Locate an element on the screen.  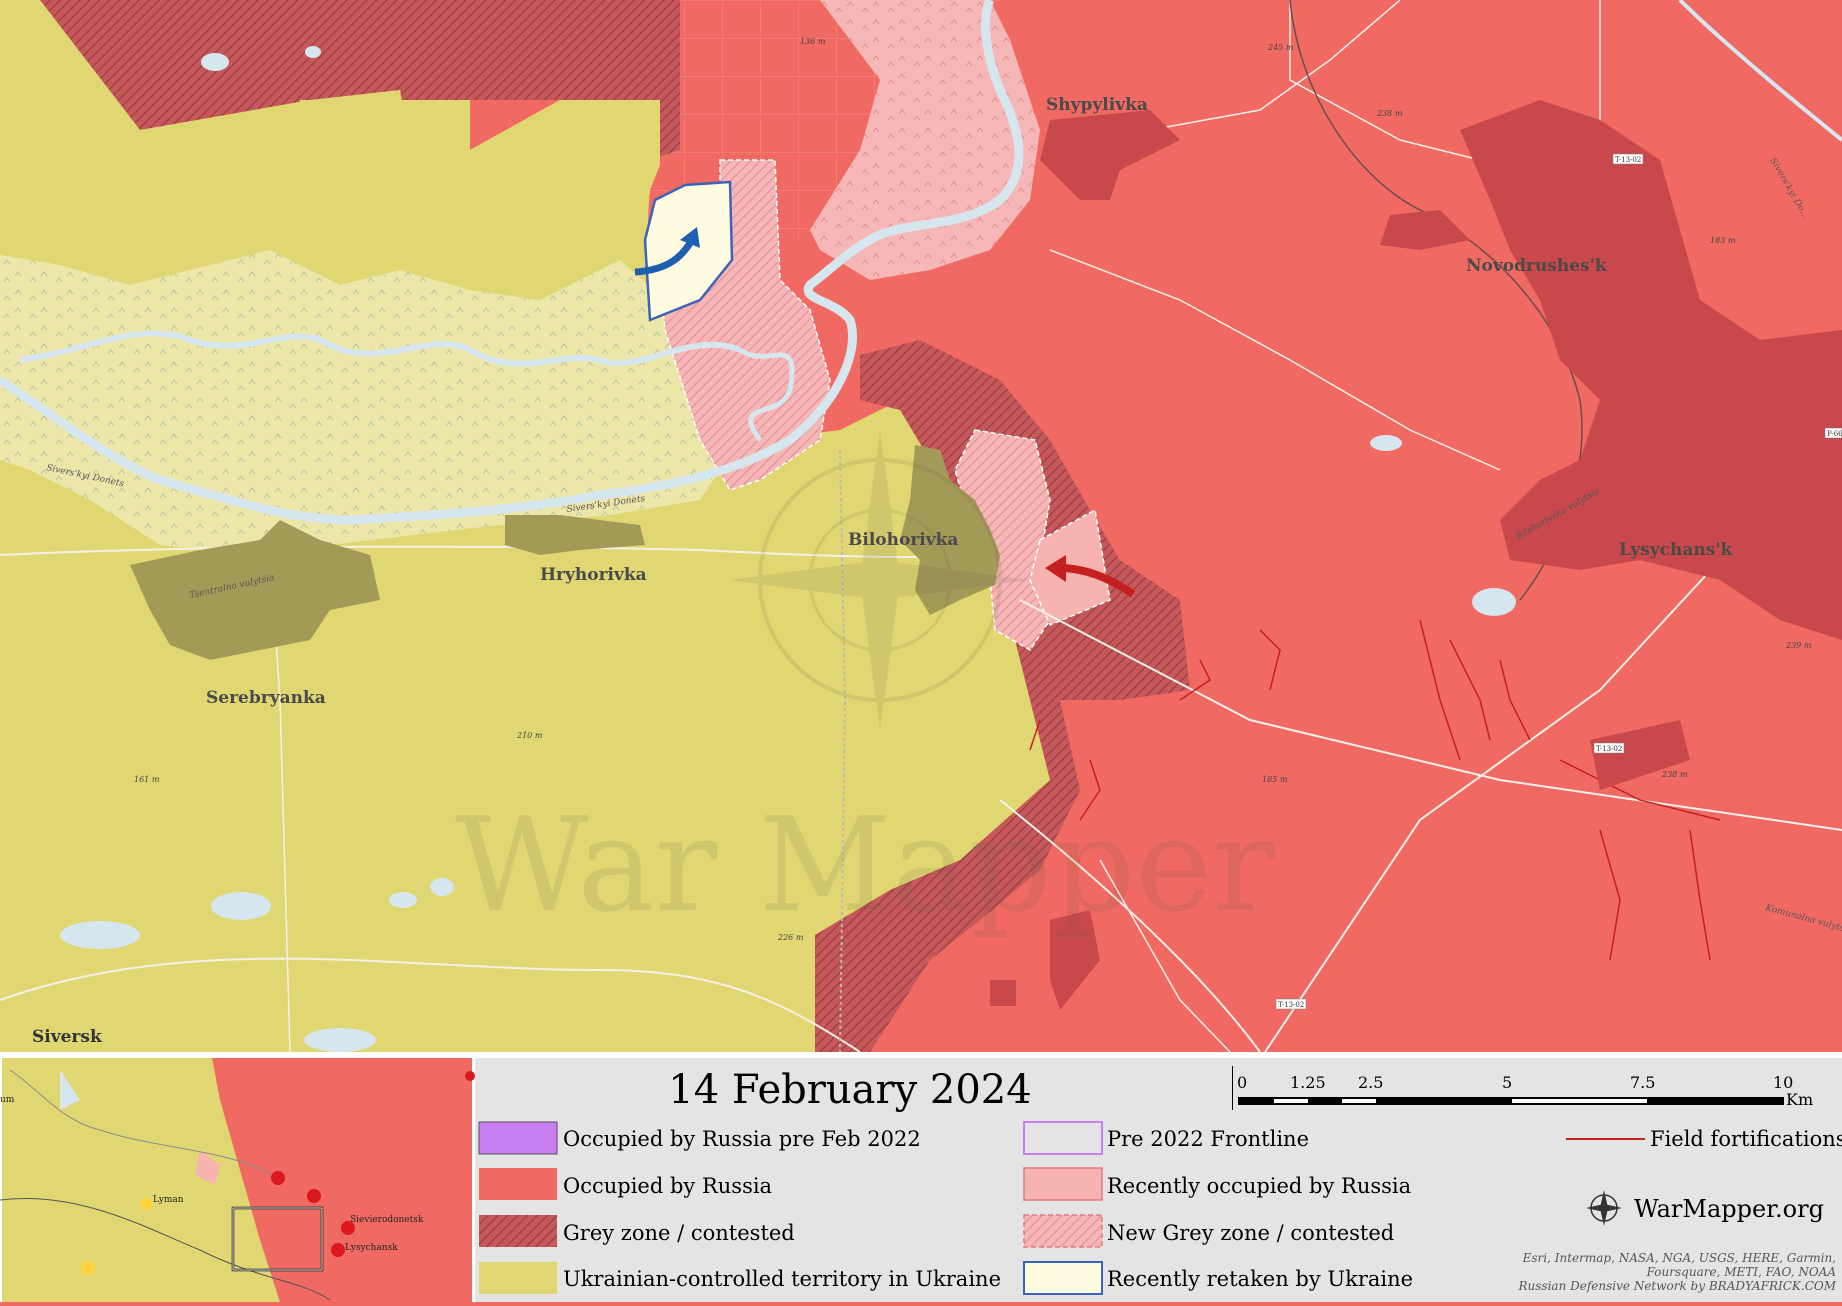
swatch-occupied is located at coordinates (518, 1184).